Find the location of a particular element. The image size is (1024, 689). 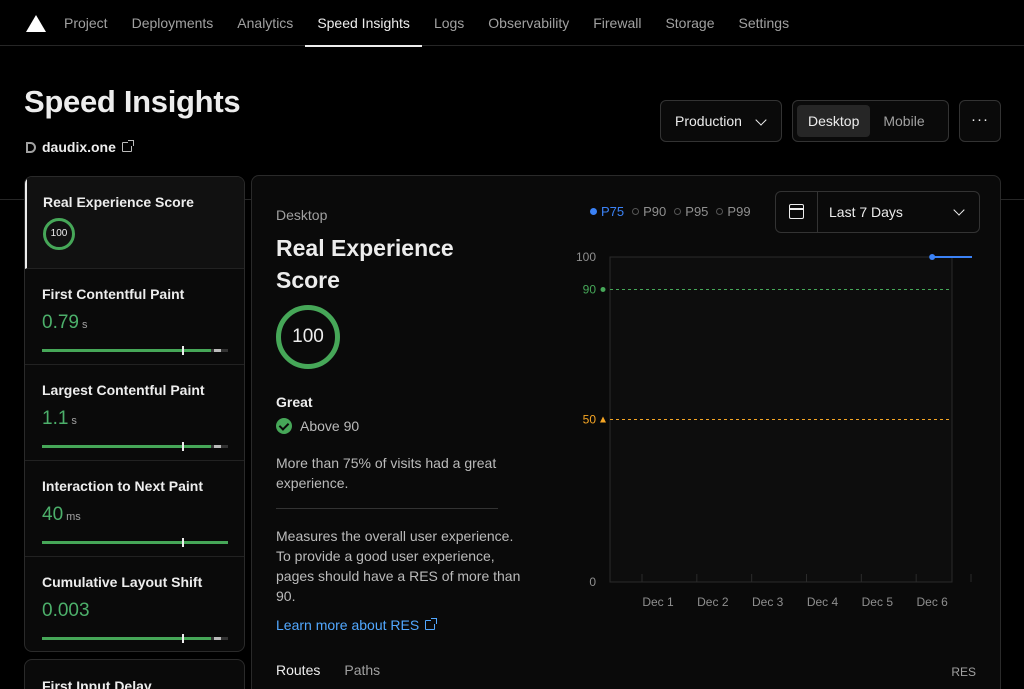

res-column-header: RES is located at coordinates (963, 672).